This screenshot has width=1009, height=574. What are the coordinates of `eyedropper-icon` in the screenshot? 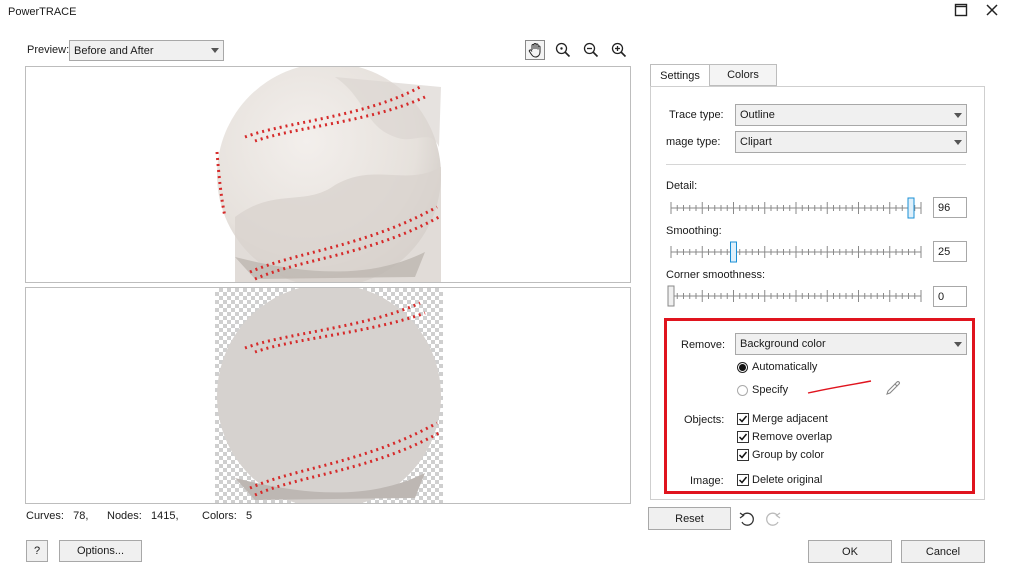 It's located at (893, 388).